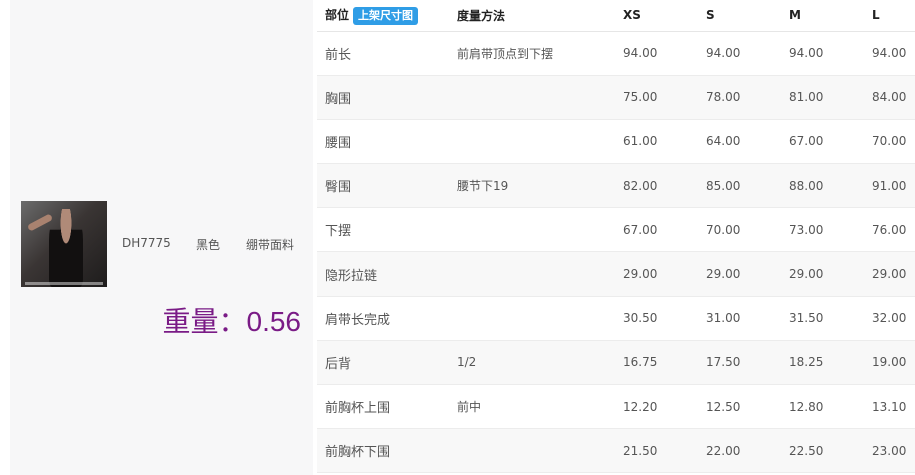 This screenshot has width=915, height=475. What do you see at coordinates (66, 248) in the screenshot?
I see `product-photo-icon` at bounding box center [66, 248].